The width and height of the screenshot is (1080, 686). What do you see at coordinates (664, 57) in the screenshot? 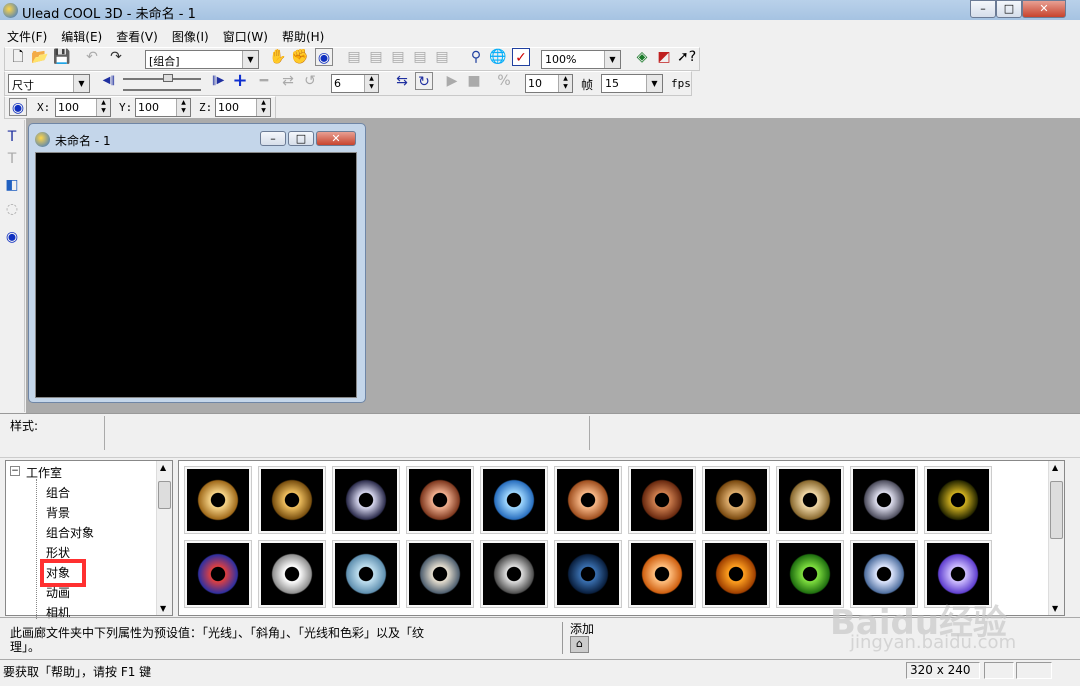
I see `image-export-icon: ◩` at bounding box center [664, 57].